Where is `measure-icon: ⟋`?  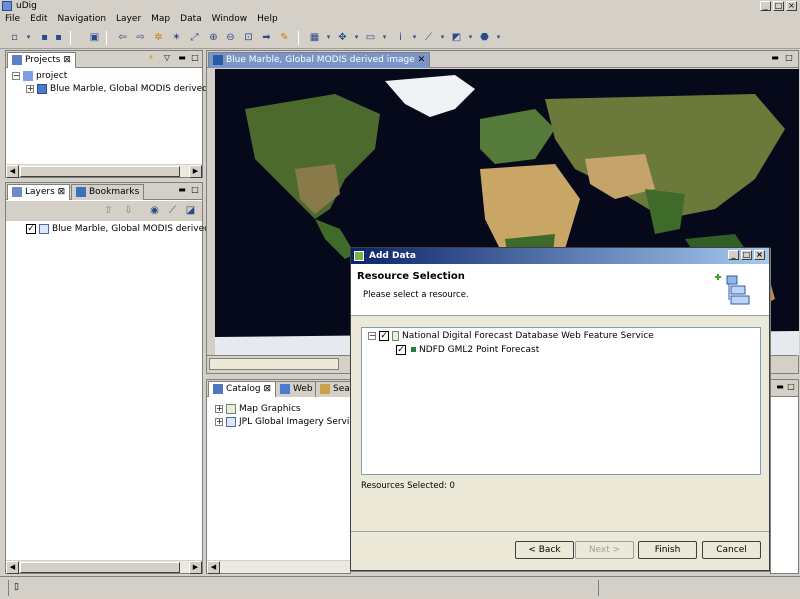
measure-icon: ⟋ is located at coordinates (428, 37).